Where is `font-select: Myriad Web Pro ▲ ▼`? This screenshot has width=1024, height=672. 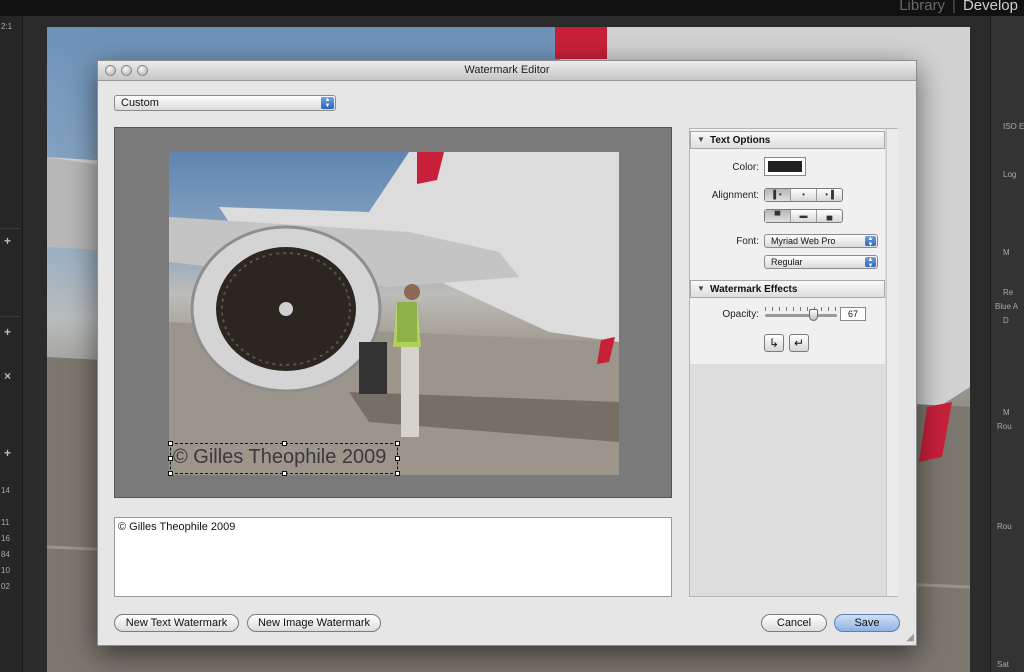 font-select: Myriad Web Pro ▲ ▼ is located at coordinates (821, 241).